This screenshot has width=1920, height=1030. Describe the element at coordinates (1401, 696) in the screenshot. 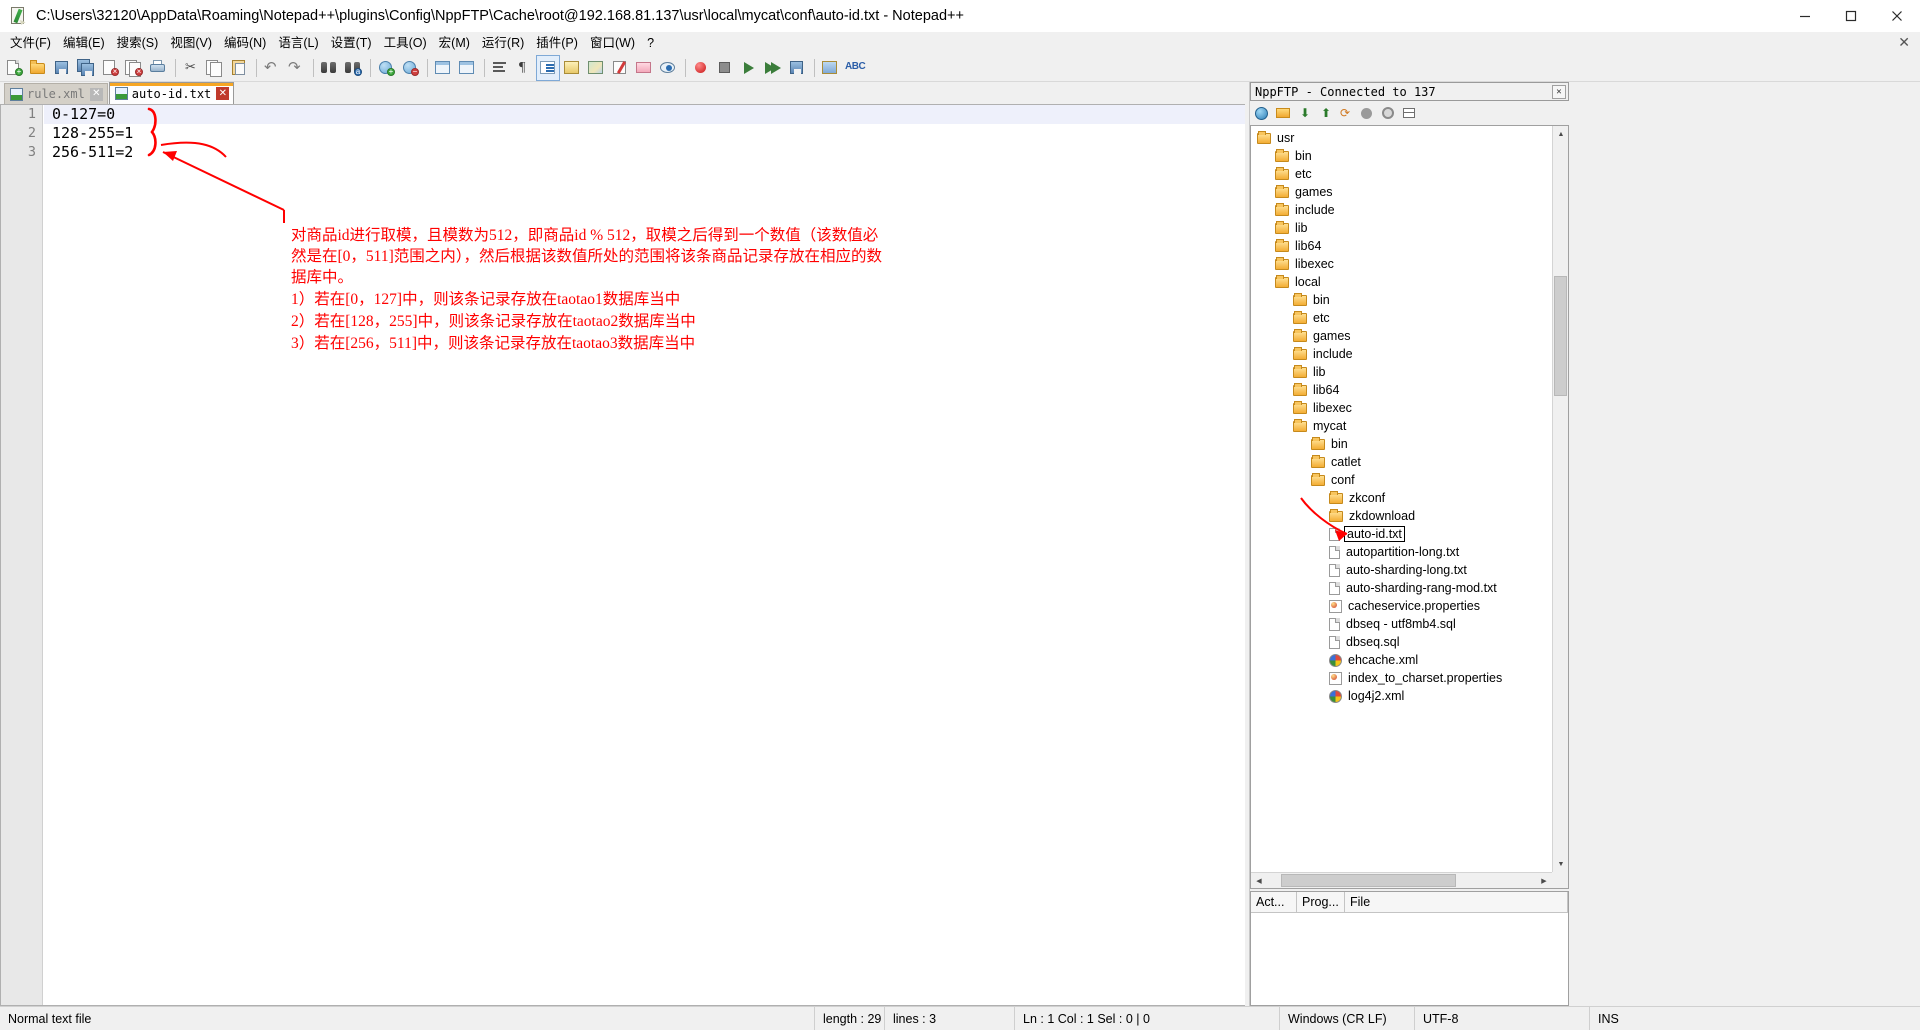

I see `tree-file-item: log4j2.xml` at that location.